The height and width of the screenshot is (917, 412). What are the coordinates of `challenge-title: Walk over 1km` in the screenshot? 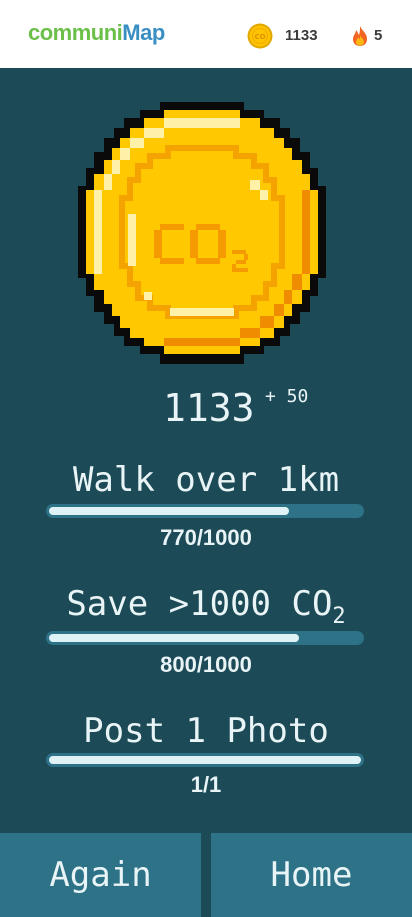 It's located at (206, 480).